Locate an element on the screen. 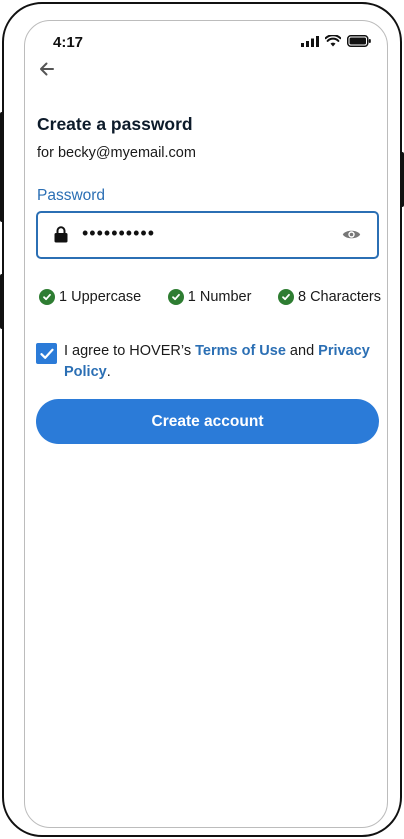  password-value: •••••••••• is located at coordinates (119, 233).